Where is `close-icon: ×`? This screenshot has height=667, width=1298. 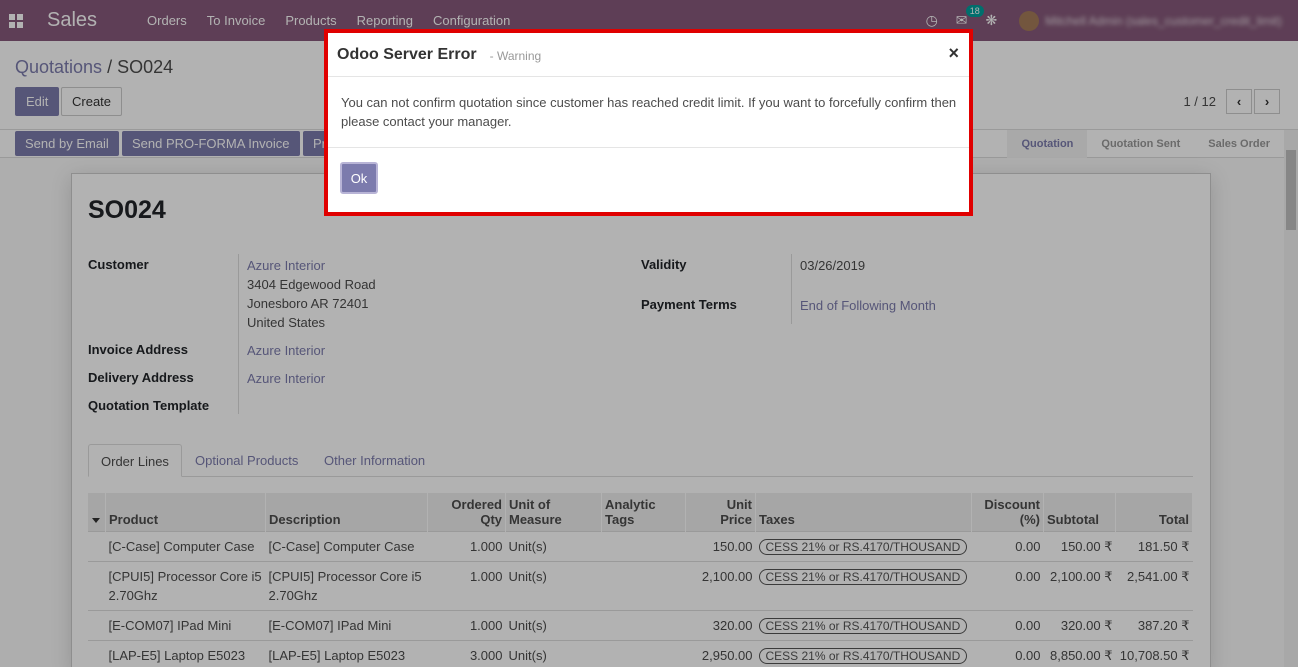
close-icon: × is located at coordinates (953, 53).